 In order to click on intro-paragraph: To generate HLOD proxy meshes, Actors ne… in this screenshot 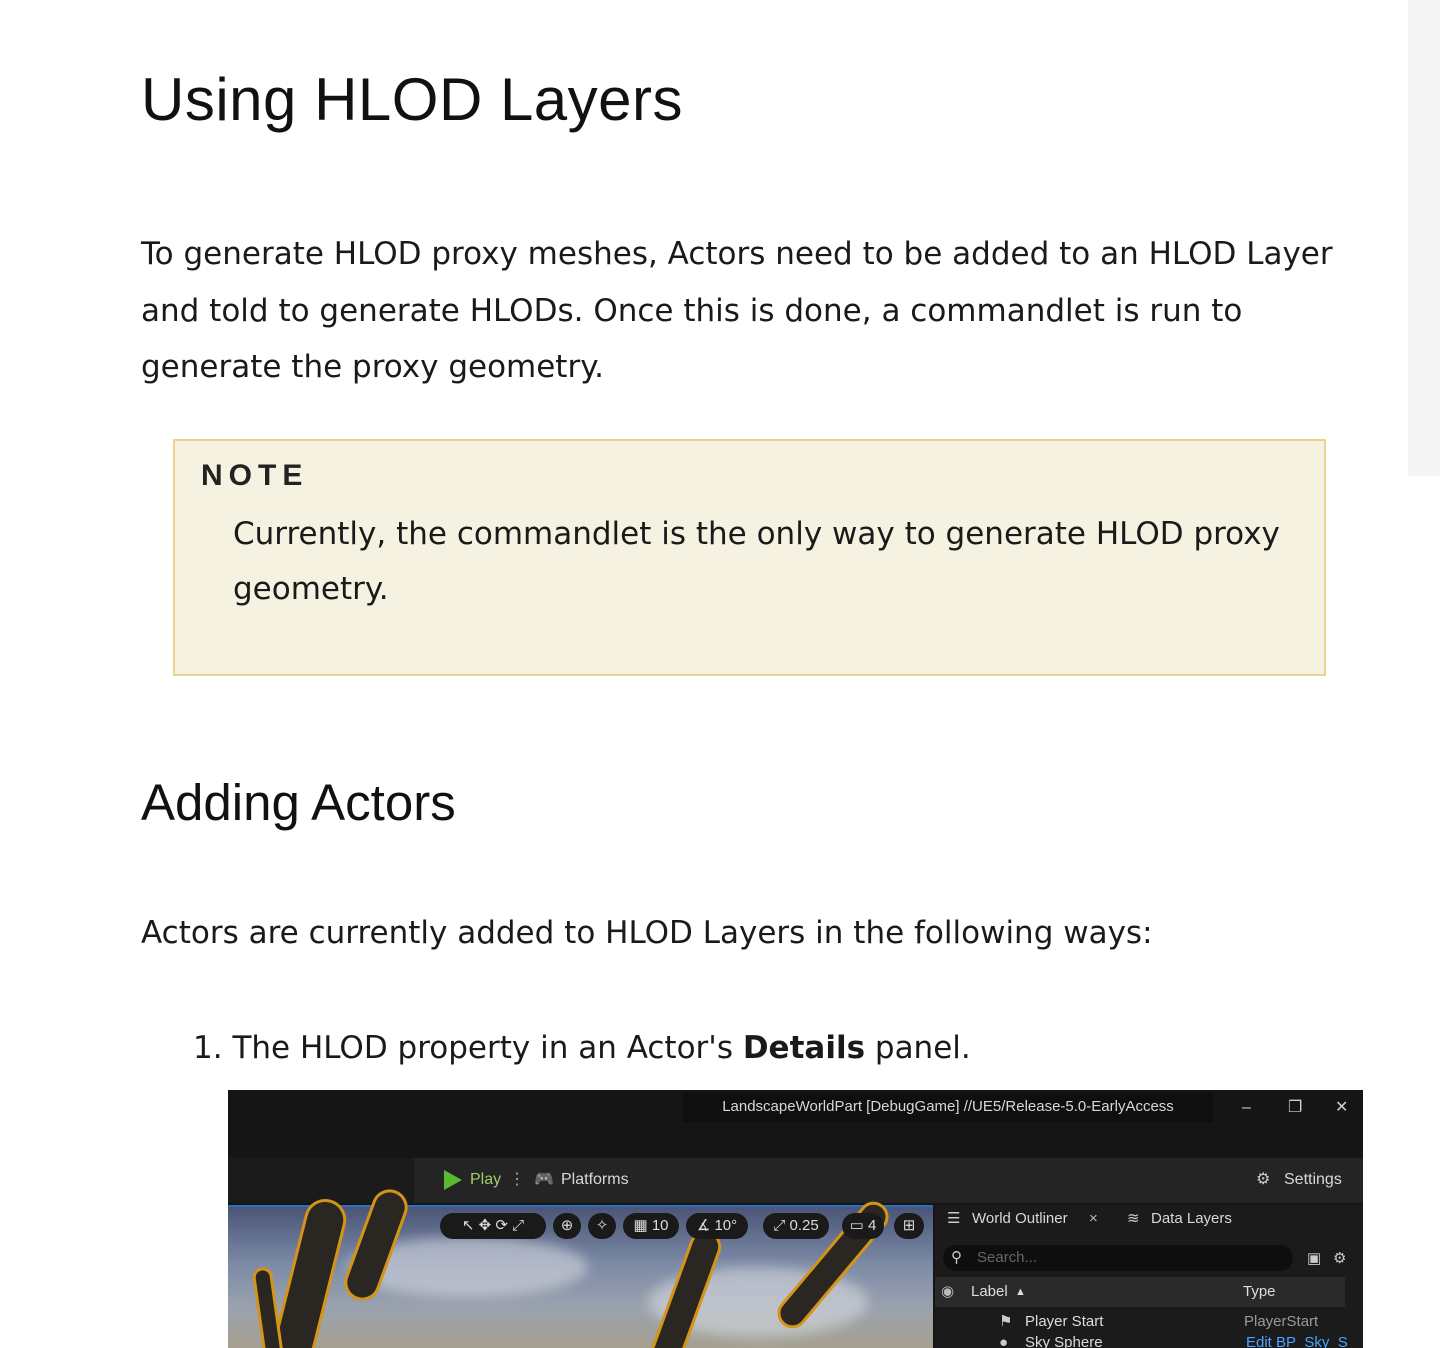, I will do `click(737, 310)`.